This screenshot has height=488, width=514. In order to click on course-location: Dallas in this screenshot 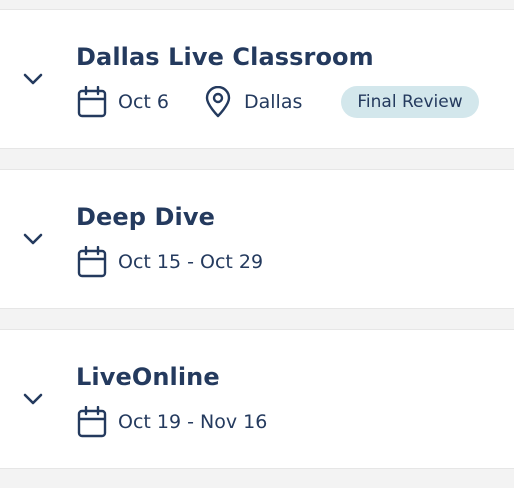, I will do `click(273, 102)`.